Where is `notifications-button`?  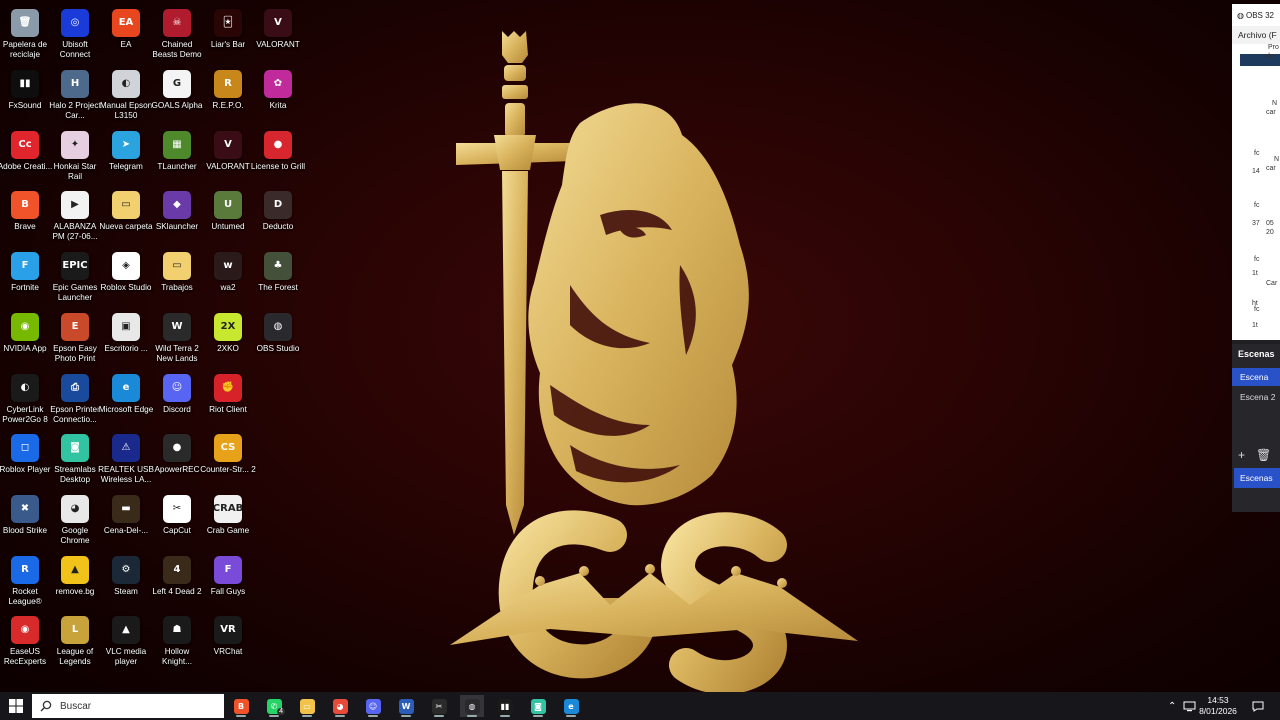 notifications-button is located at coordinates (1258, 706).